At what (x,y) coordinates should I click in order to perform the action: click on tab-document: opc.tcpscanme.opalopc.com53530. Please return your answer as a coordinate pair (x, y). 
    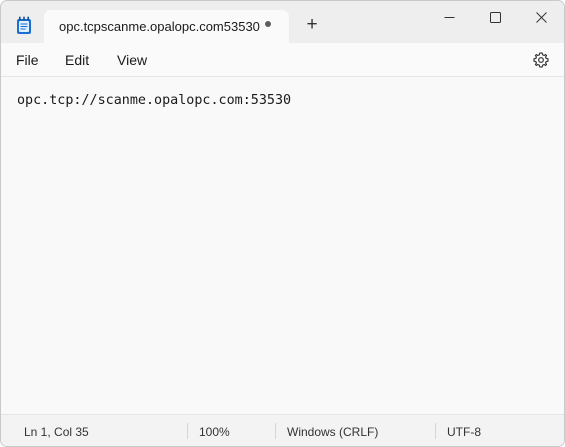
    Looking at the image, I should click on (166, 26).